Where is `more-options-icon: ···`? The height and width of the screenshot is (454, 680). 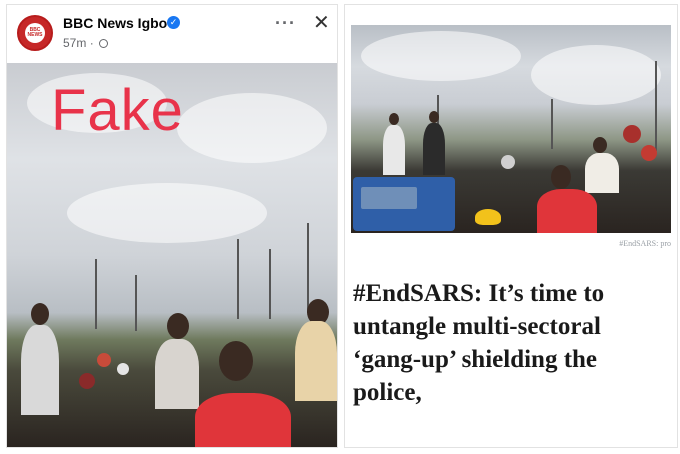
more-options-icon: ··· is located at coordinates (285, 23).